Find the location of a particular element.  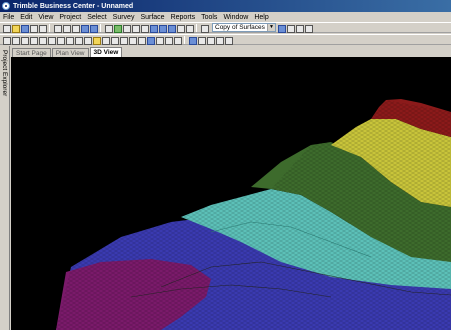

shade-icon is located at coordinates (177, 40).